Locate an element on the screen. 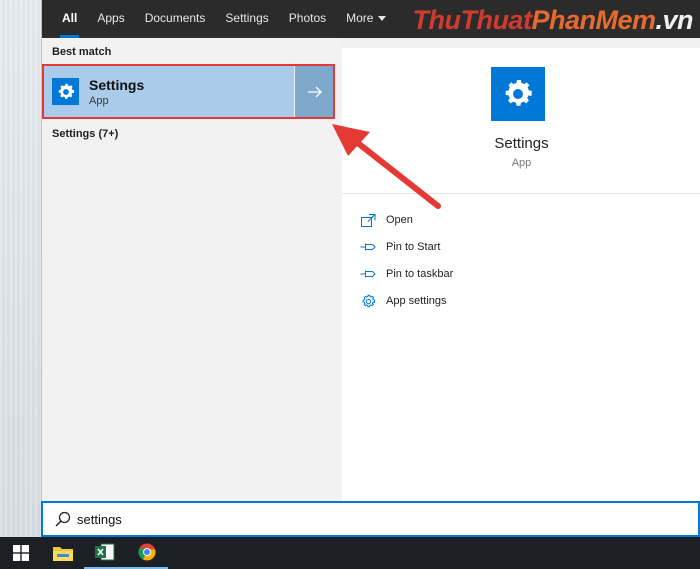 This screenshot has width=700, height=569. search-box is located at coordinates (370, 519).